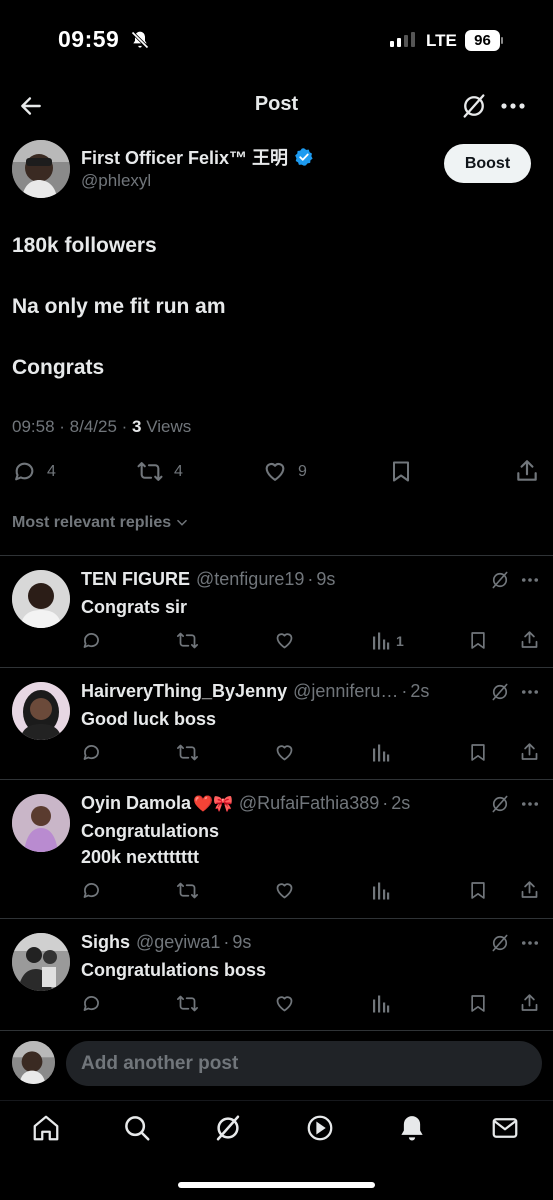 The image size is (553, 1200). I want to click on sort-label: Most relevant replies, so click(92, 522).